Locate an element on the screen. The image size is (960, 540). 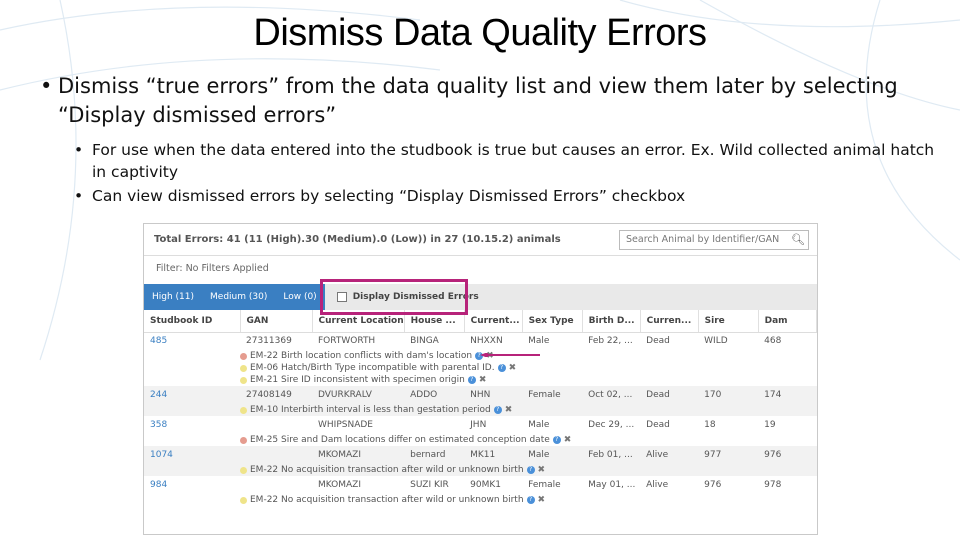
table-cell: 19 is located at coordinates (770, 425).